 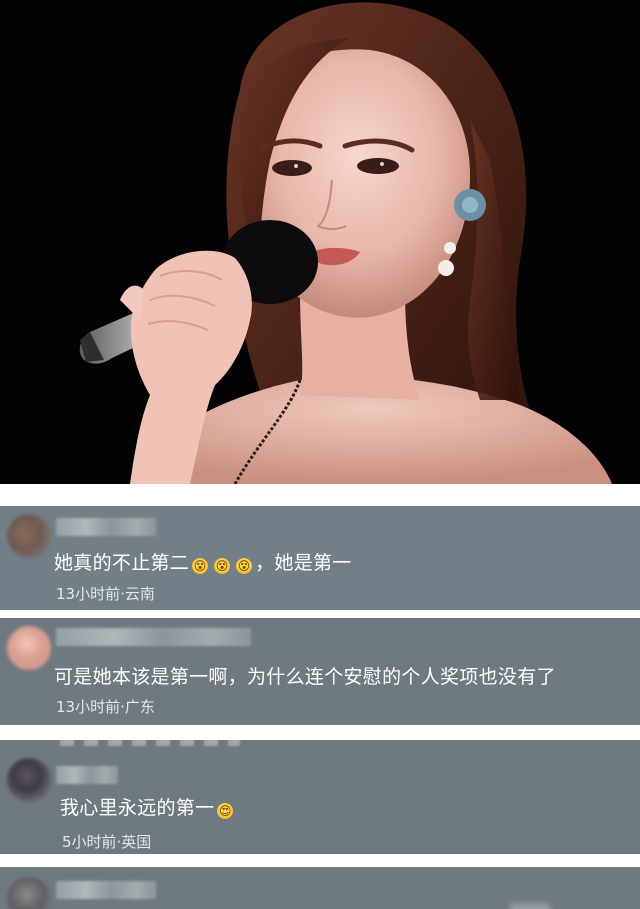 I want to click on comment-text-part: 我心里永远的第一, so click(x=137, y=808).